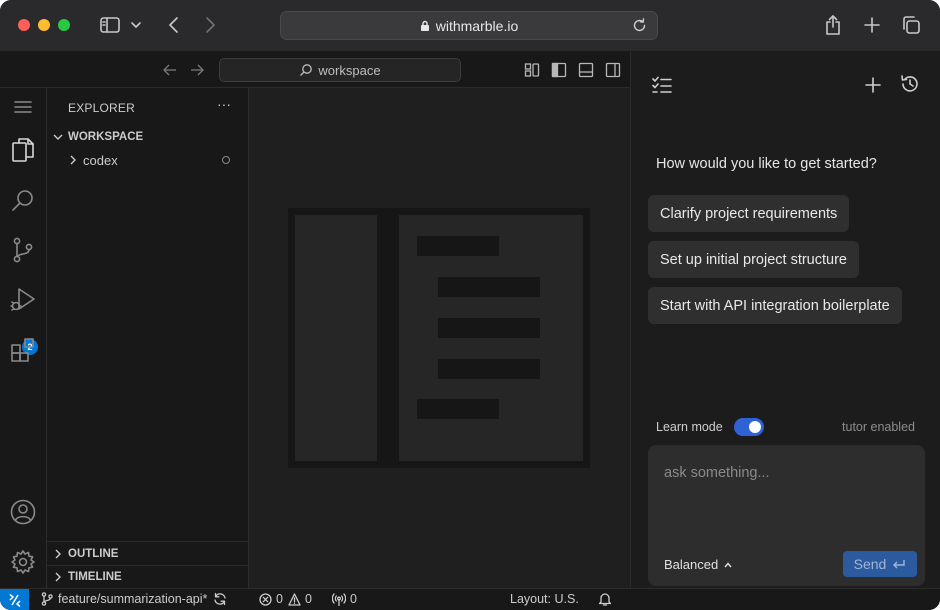  Describe the element at coordinates (23, 350) in the screenshot. I see `extensions-icon` at that location.